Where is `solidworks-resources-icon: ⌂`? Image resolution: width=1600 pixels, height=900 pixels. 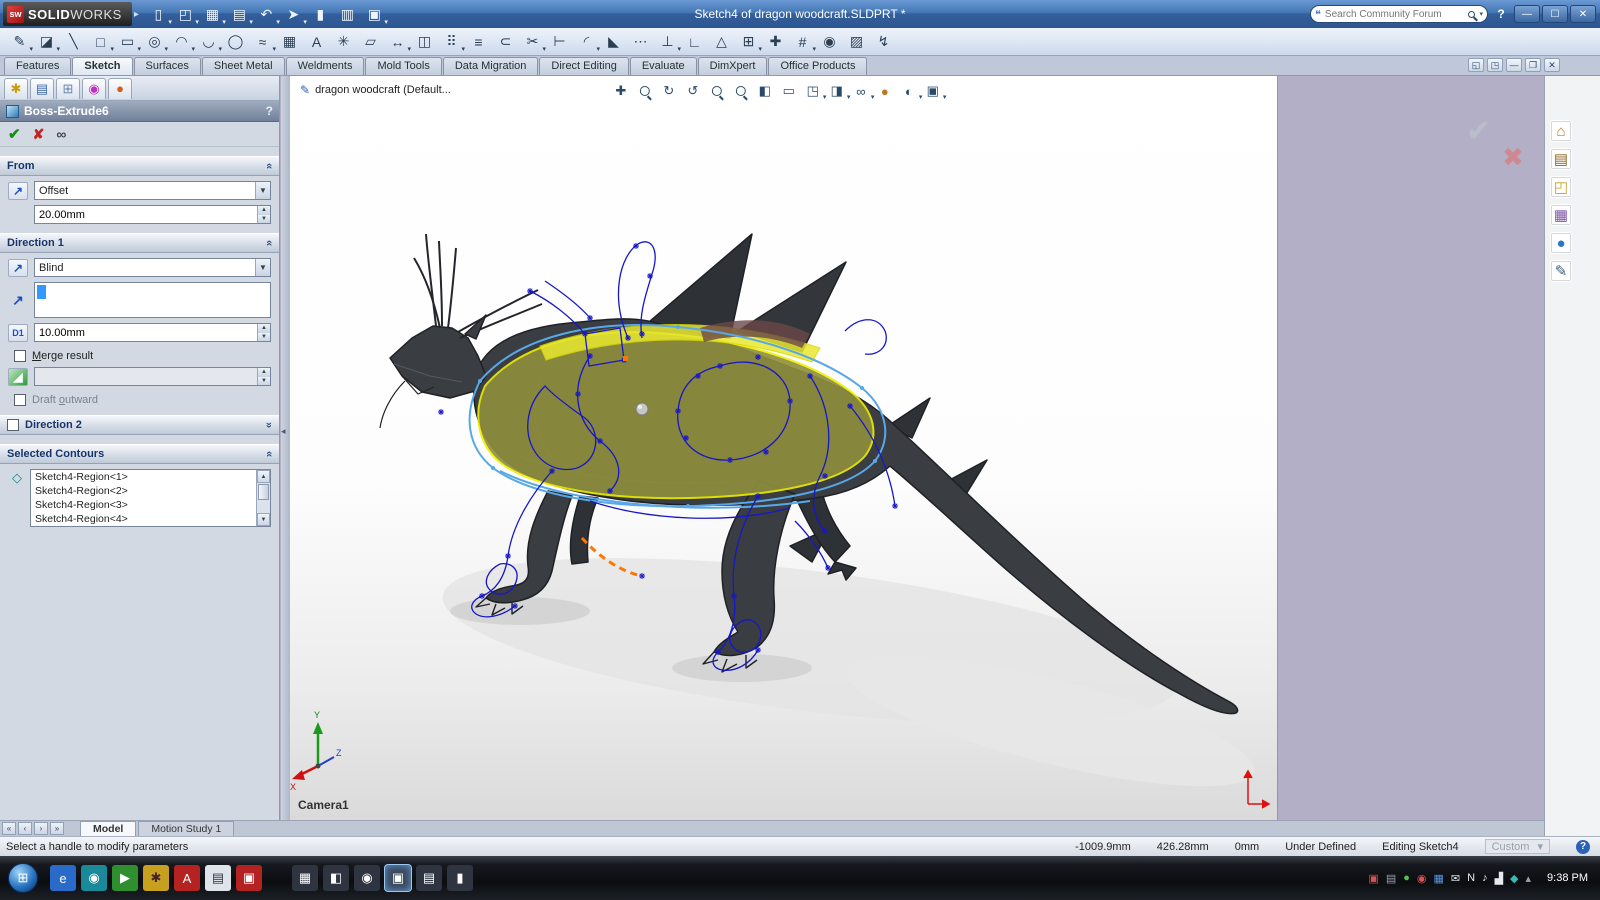 solidworks-resources-icon: ⌂ is located at coordinates (1561, 131).